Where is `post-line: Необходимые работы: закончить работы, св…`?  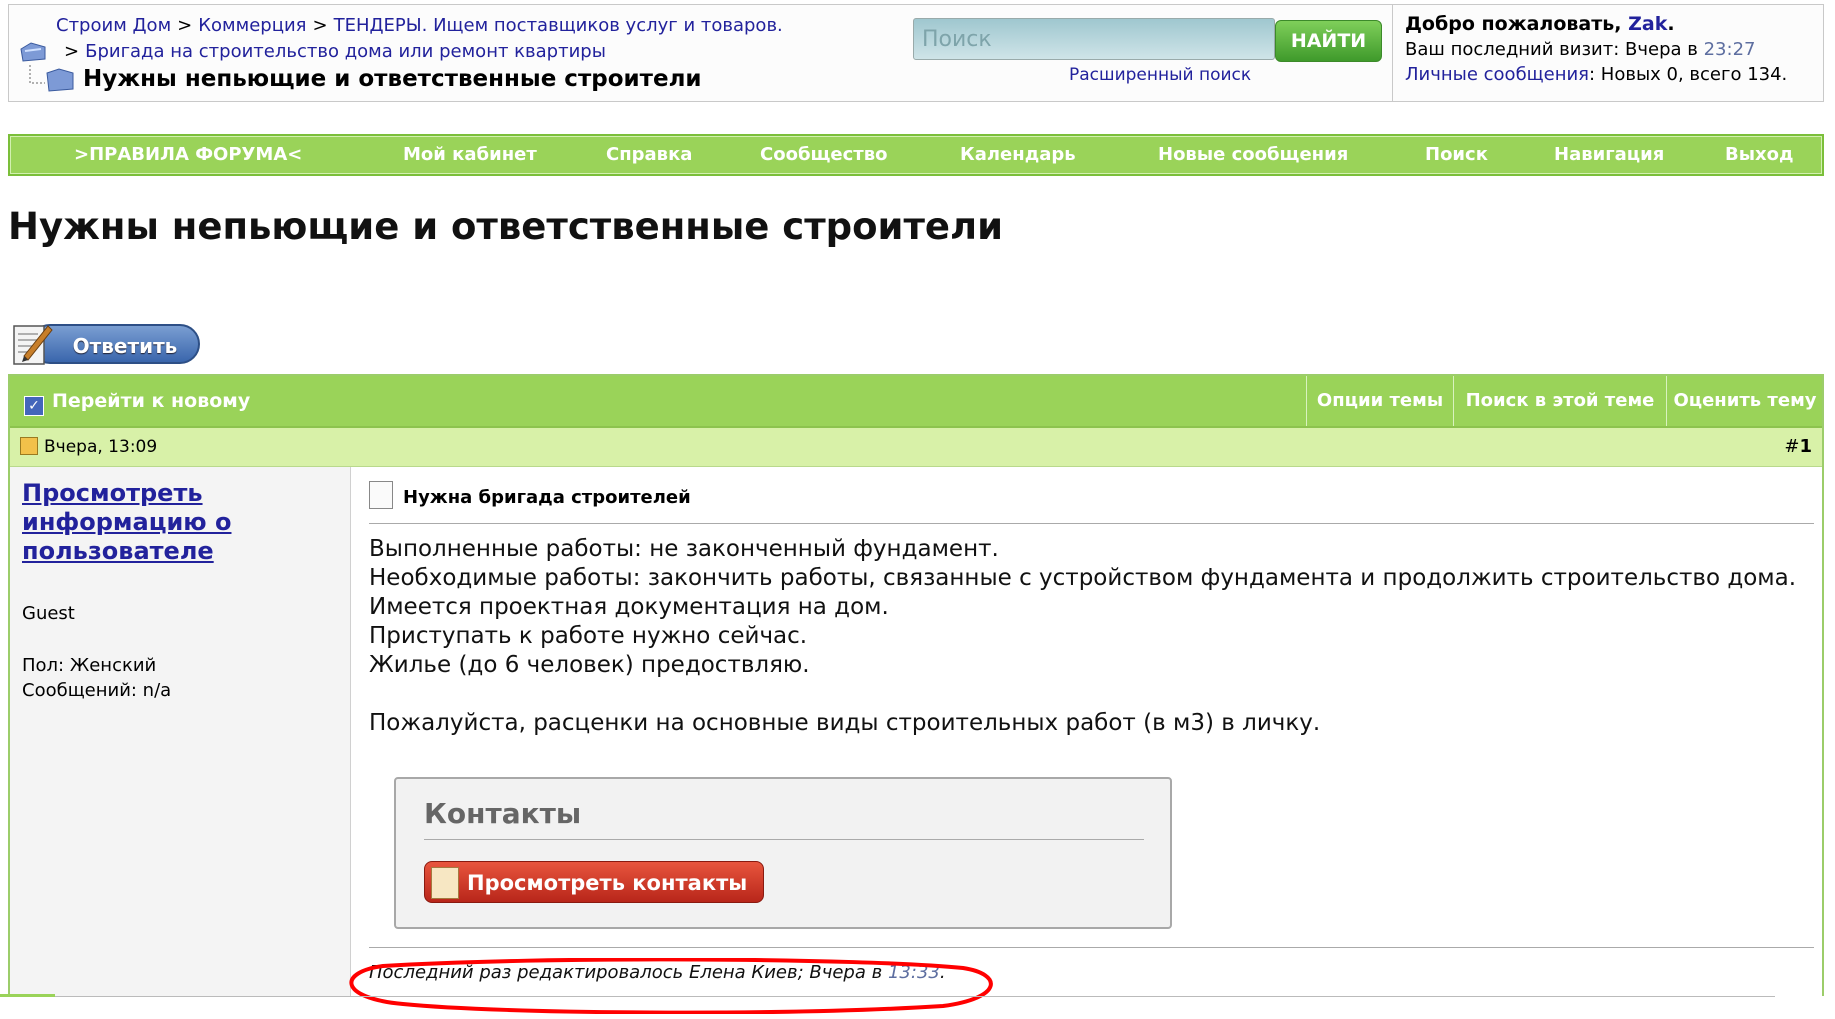
post-line: Необходимые работы: закончить работы, св… is located at coordinates (1083, 578).